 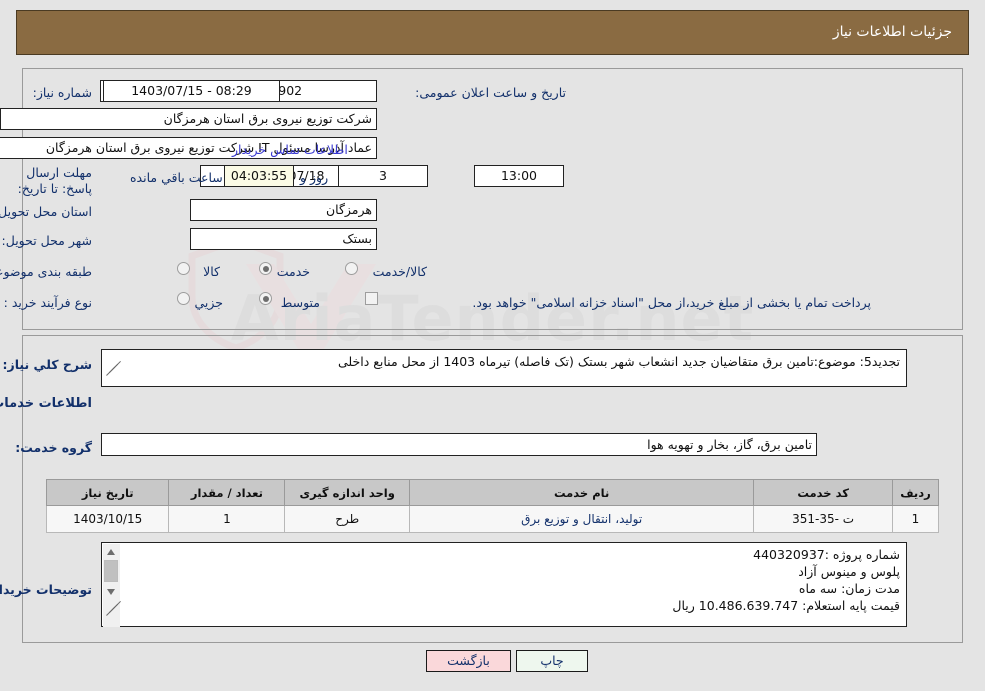 What do you see at coordinates (46, 589) in the screenshot?
I see `buyer-notes-label: توضیحات خریدار:` at bounding box center [46, 589].